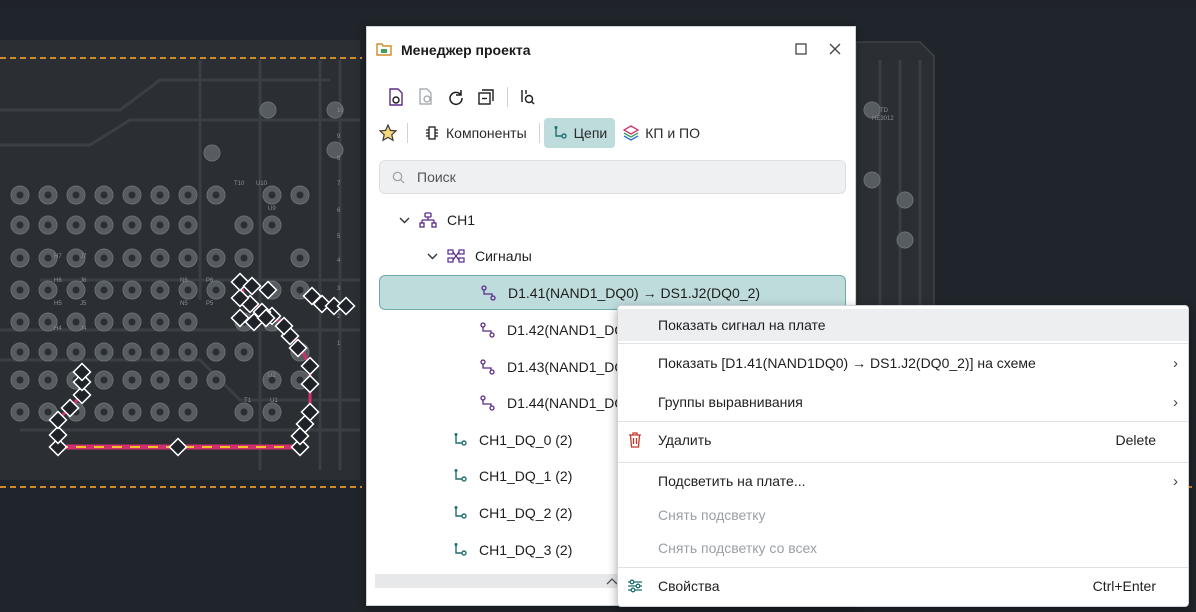 Image resolution: width=1196 pixels, height=612 pixels. Describe the element at coordinates (634, 292) in the screenshot. I see `tree-item-label: D1.41(NAND1_DQ0) → DS1.J2(DQ0_2)` at that location.